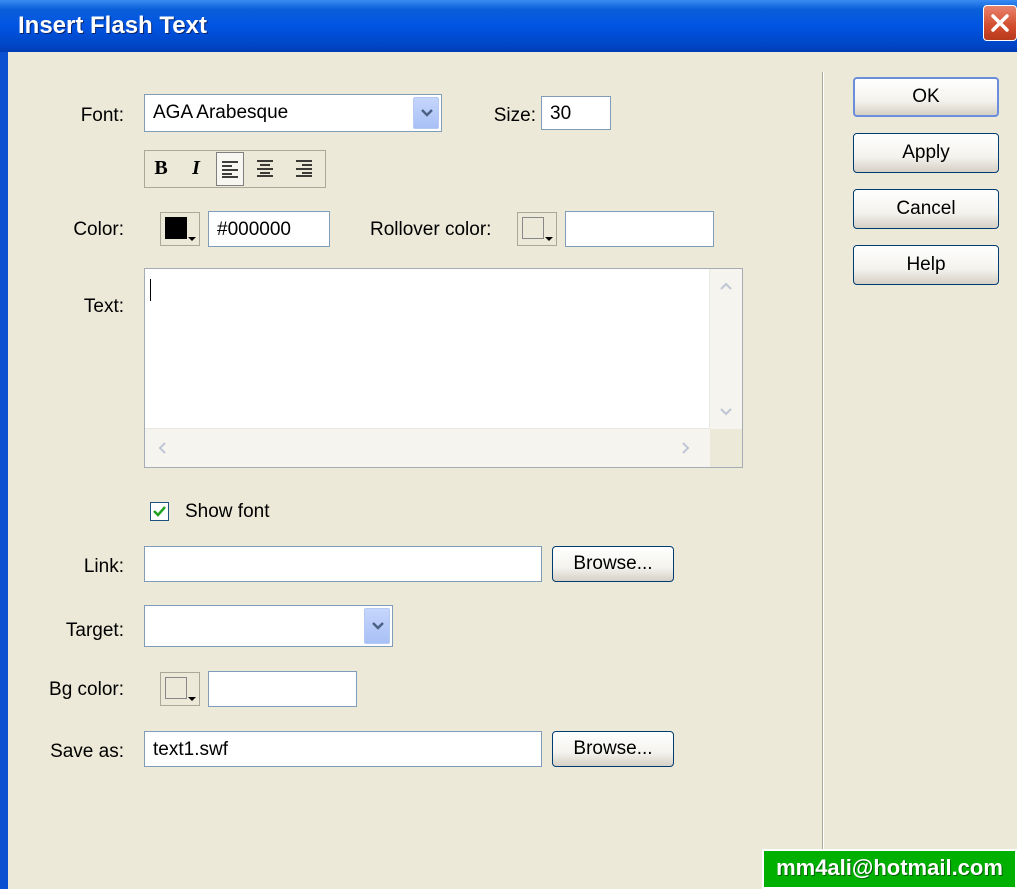  What do you see at coordinates (726, 448) in the screenshot?
I see `scrollbar-corner` at bounding box center [726, 448].